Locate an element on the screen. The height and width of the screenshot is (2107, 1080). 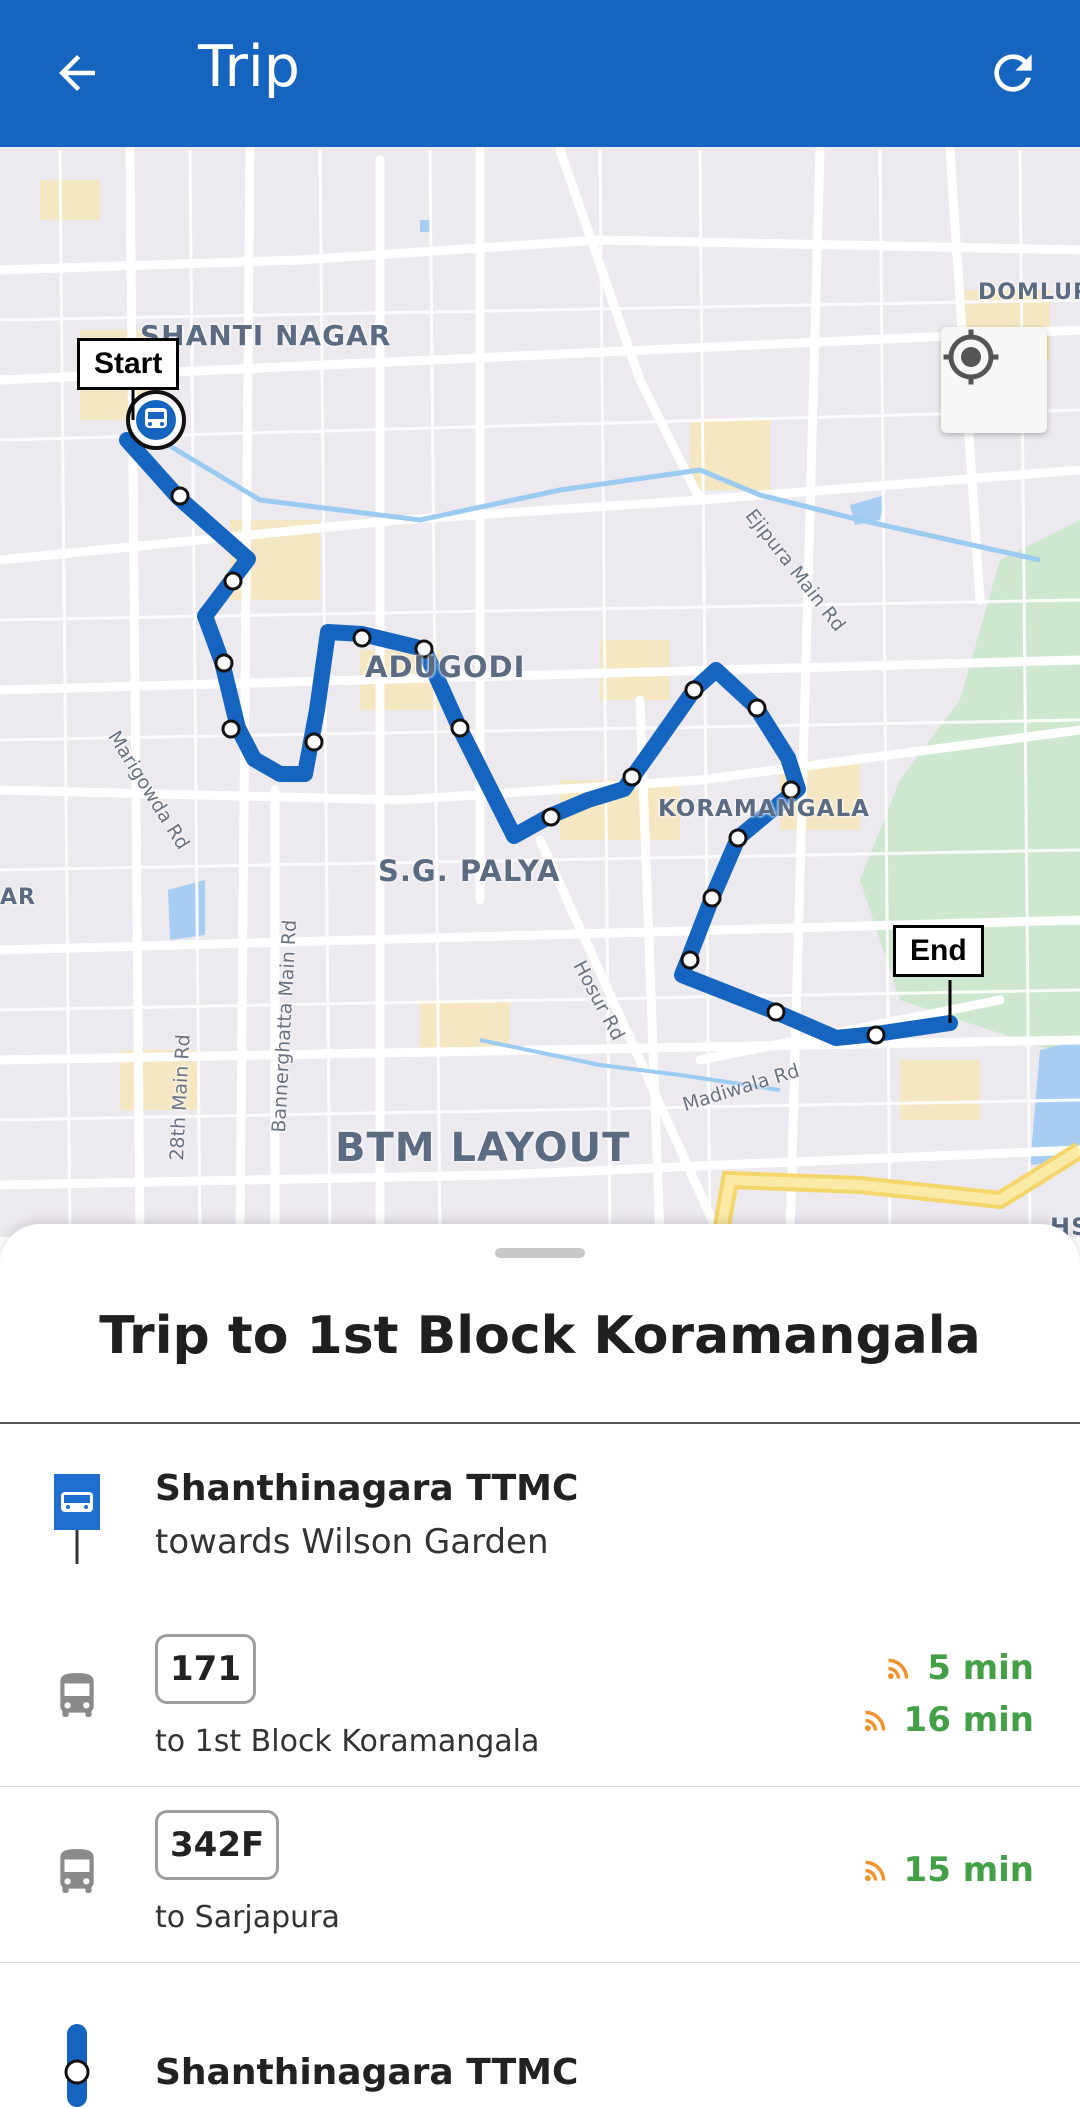
eta-live: 15 min is located at coordinates (948, 1870).